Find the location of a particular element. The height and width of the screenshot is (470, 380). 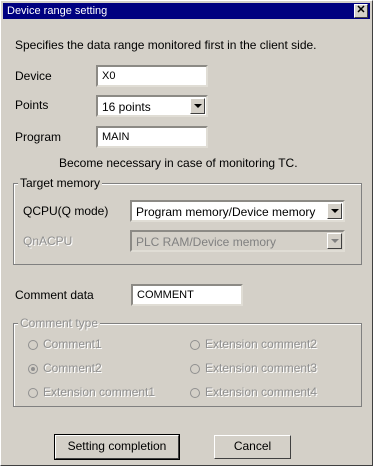

program-label: Program is located at coordinates (38, 137).